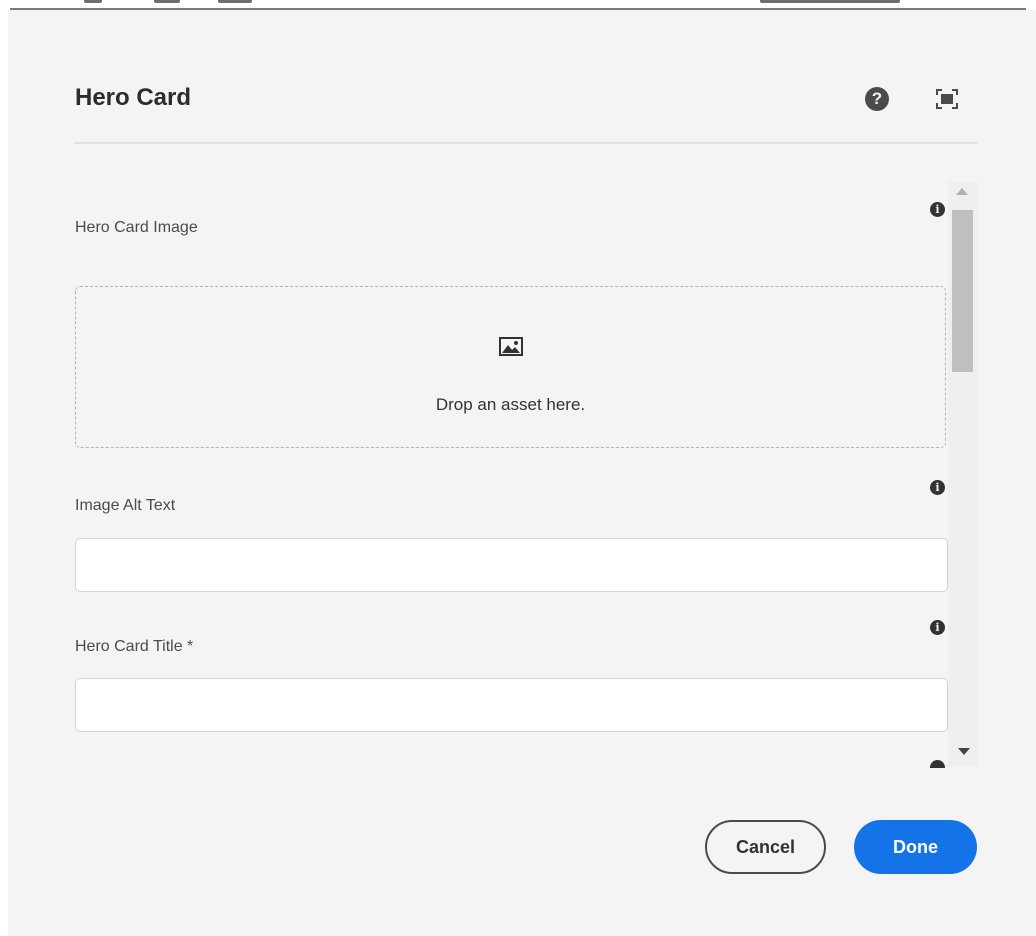  Describe the element at coordinates (134, 646) in the screenshot. I see `hero-card-title-label: Hero Card Title *` at that location.